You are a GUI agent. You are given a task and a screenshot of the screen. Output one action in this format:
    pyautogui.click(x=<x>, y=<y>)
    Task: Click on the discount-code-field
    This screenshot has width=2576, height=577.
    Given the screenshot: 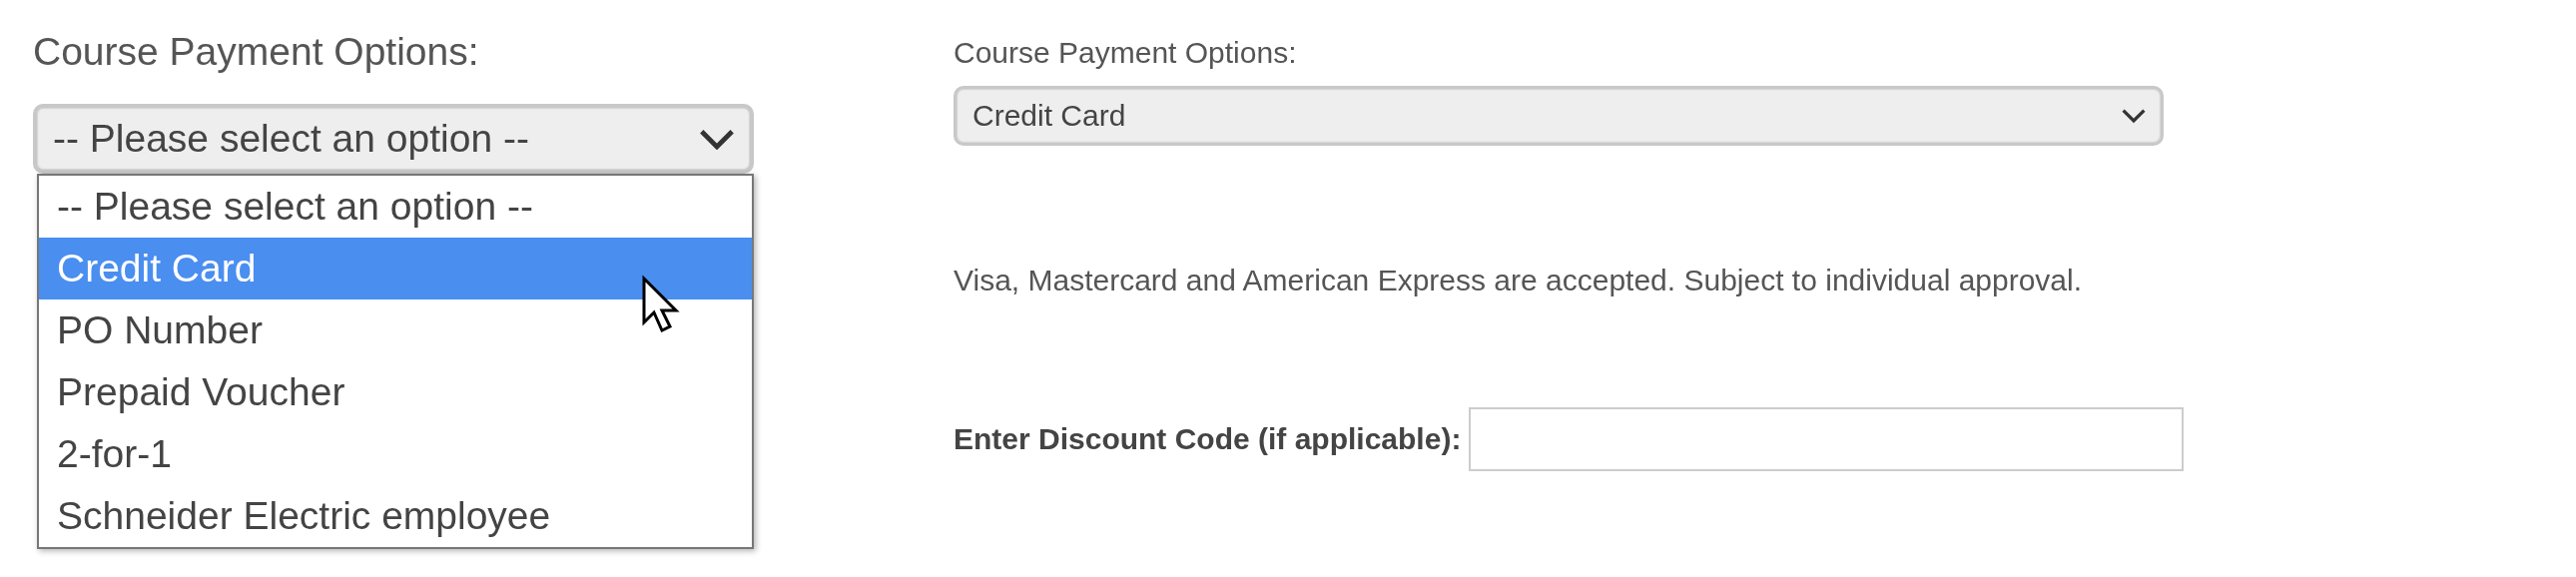 What is the action you would take?
    pyautogui.click(x=1827, y=439)
    